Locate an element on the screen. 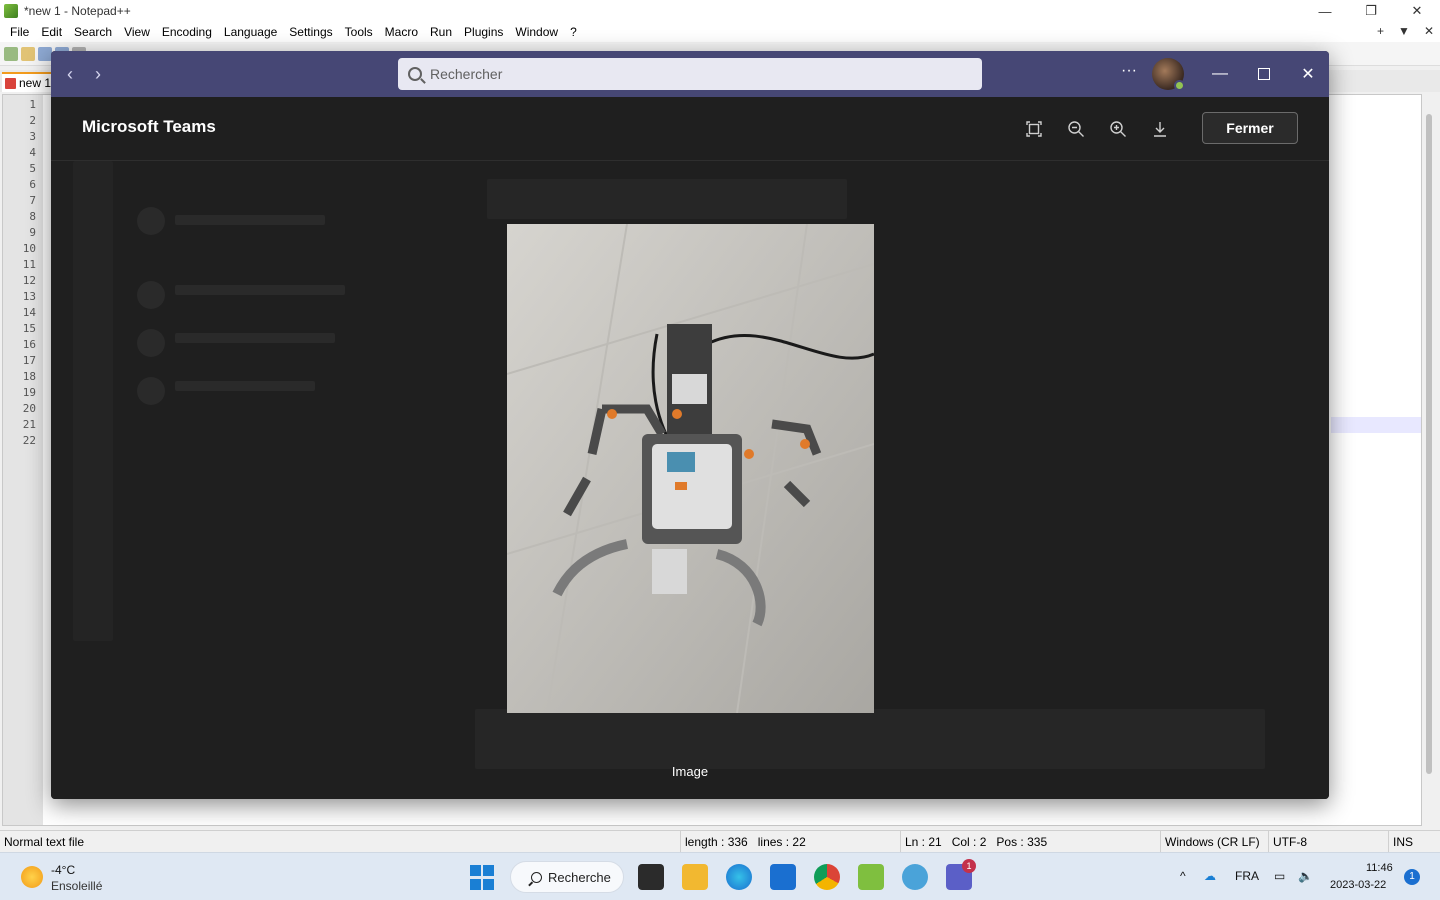 This screenshot has height=900, width=1440. line-number: 17 is located at coordinates (29, 360).